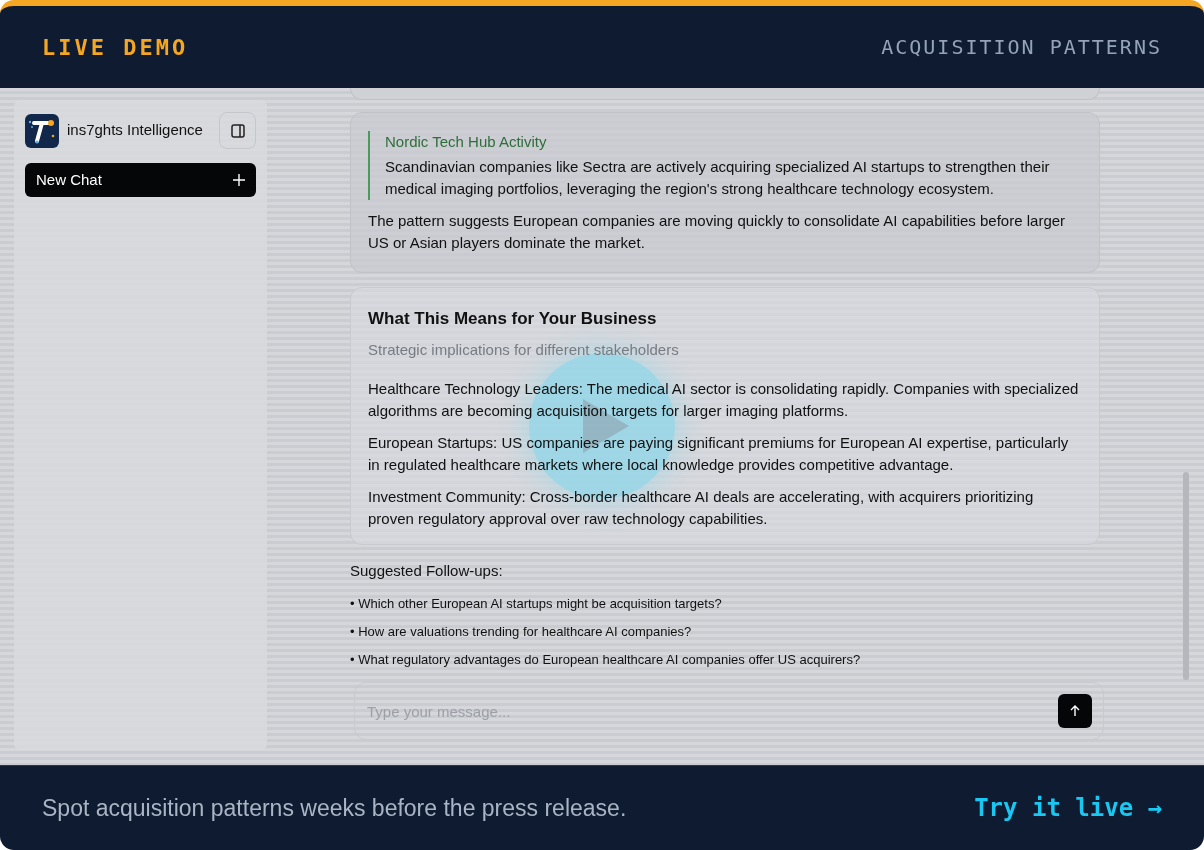  I want to click on arrow-up-icon, so click(1075, 711).